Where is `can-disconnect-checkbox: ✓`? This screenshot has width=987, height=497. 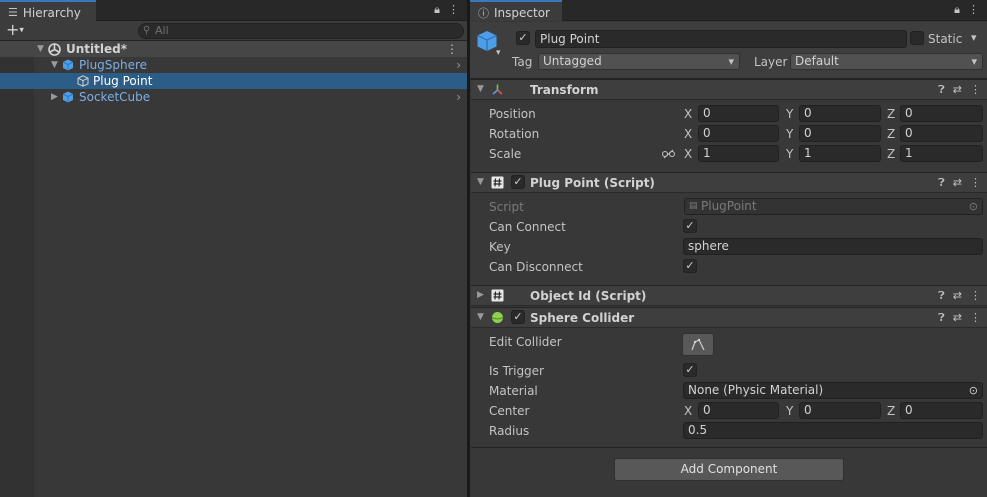 can-disconnect-checkbox: ✓ is located at coordinates (690, 266).